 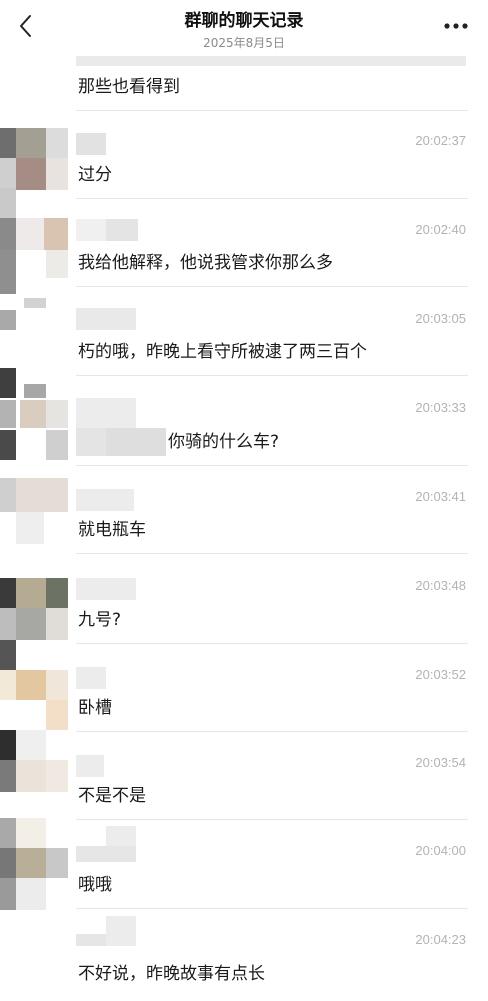 What do you see at coordinates (112, 530) in the screenshot?
I see `message-text: 就电瓶车` at bounding box center [112, 530].